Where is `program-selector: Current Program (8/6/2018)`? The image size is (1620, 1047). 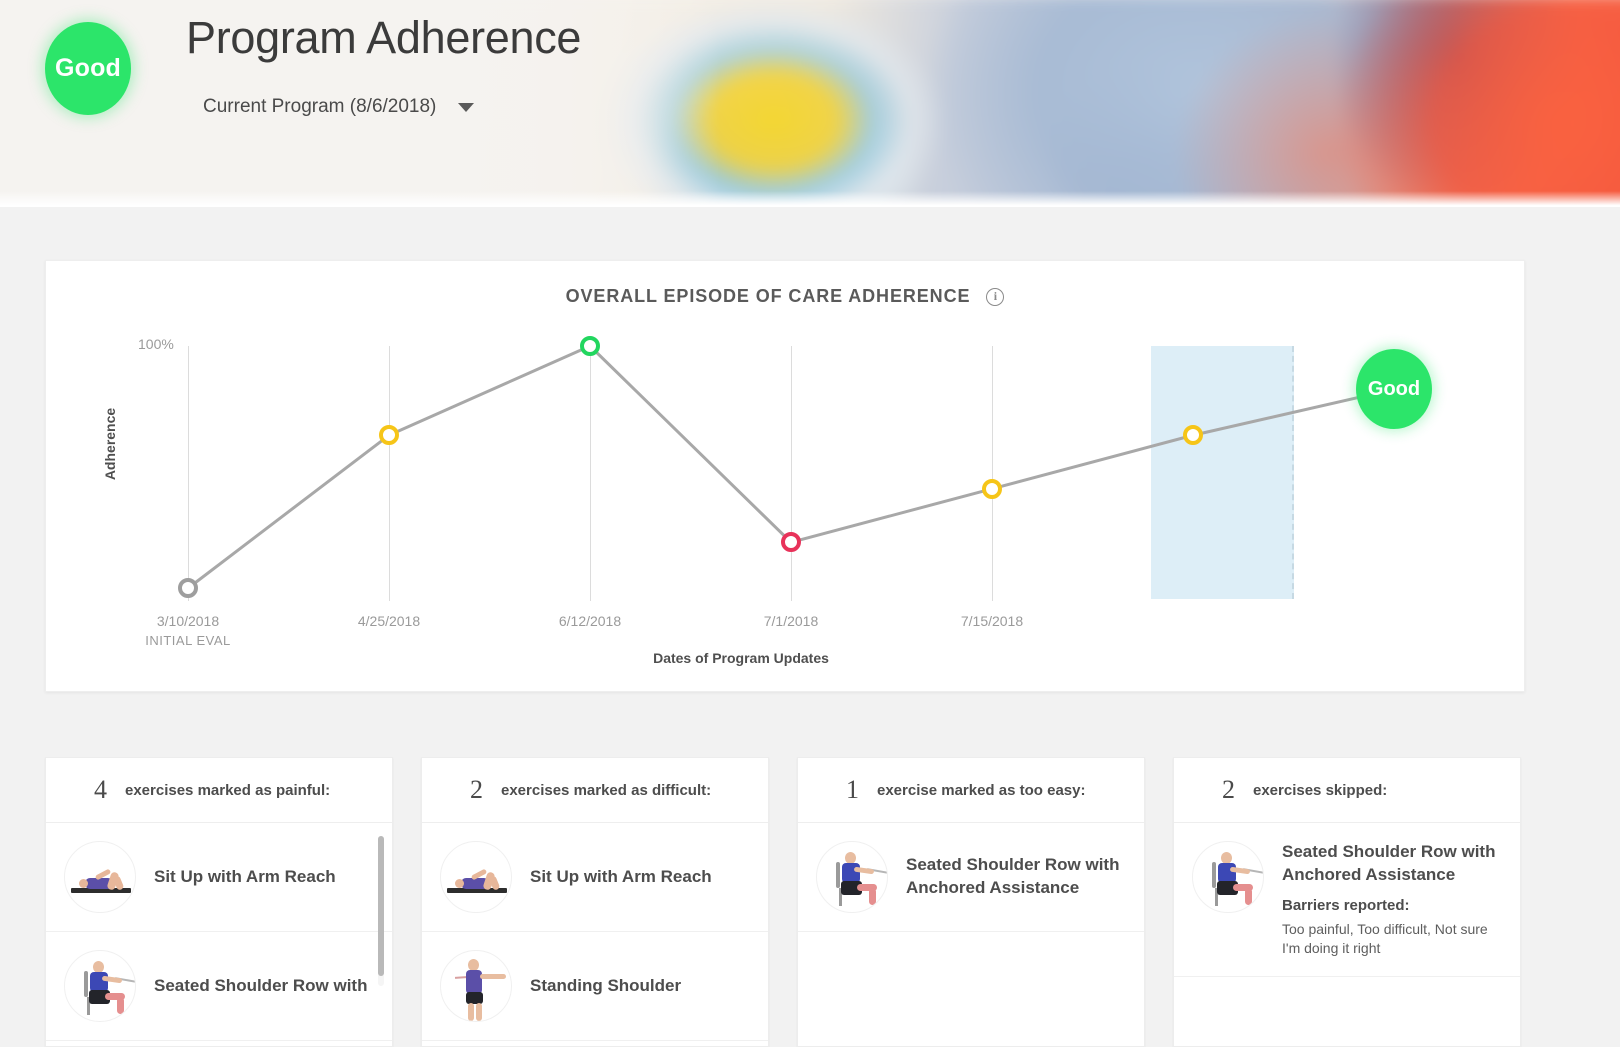
program-selector: Current Program (8/6/2018) is located at coordinates (339, 107).